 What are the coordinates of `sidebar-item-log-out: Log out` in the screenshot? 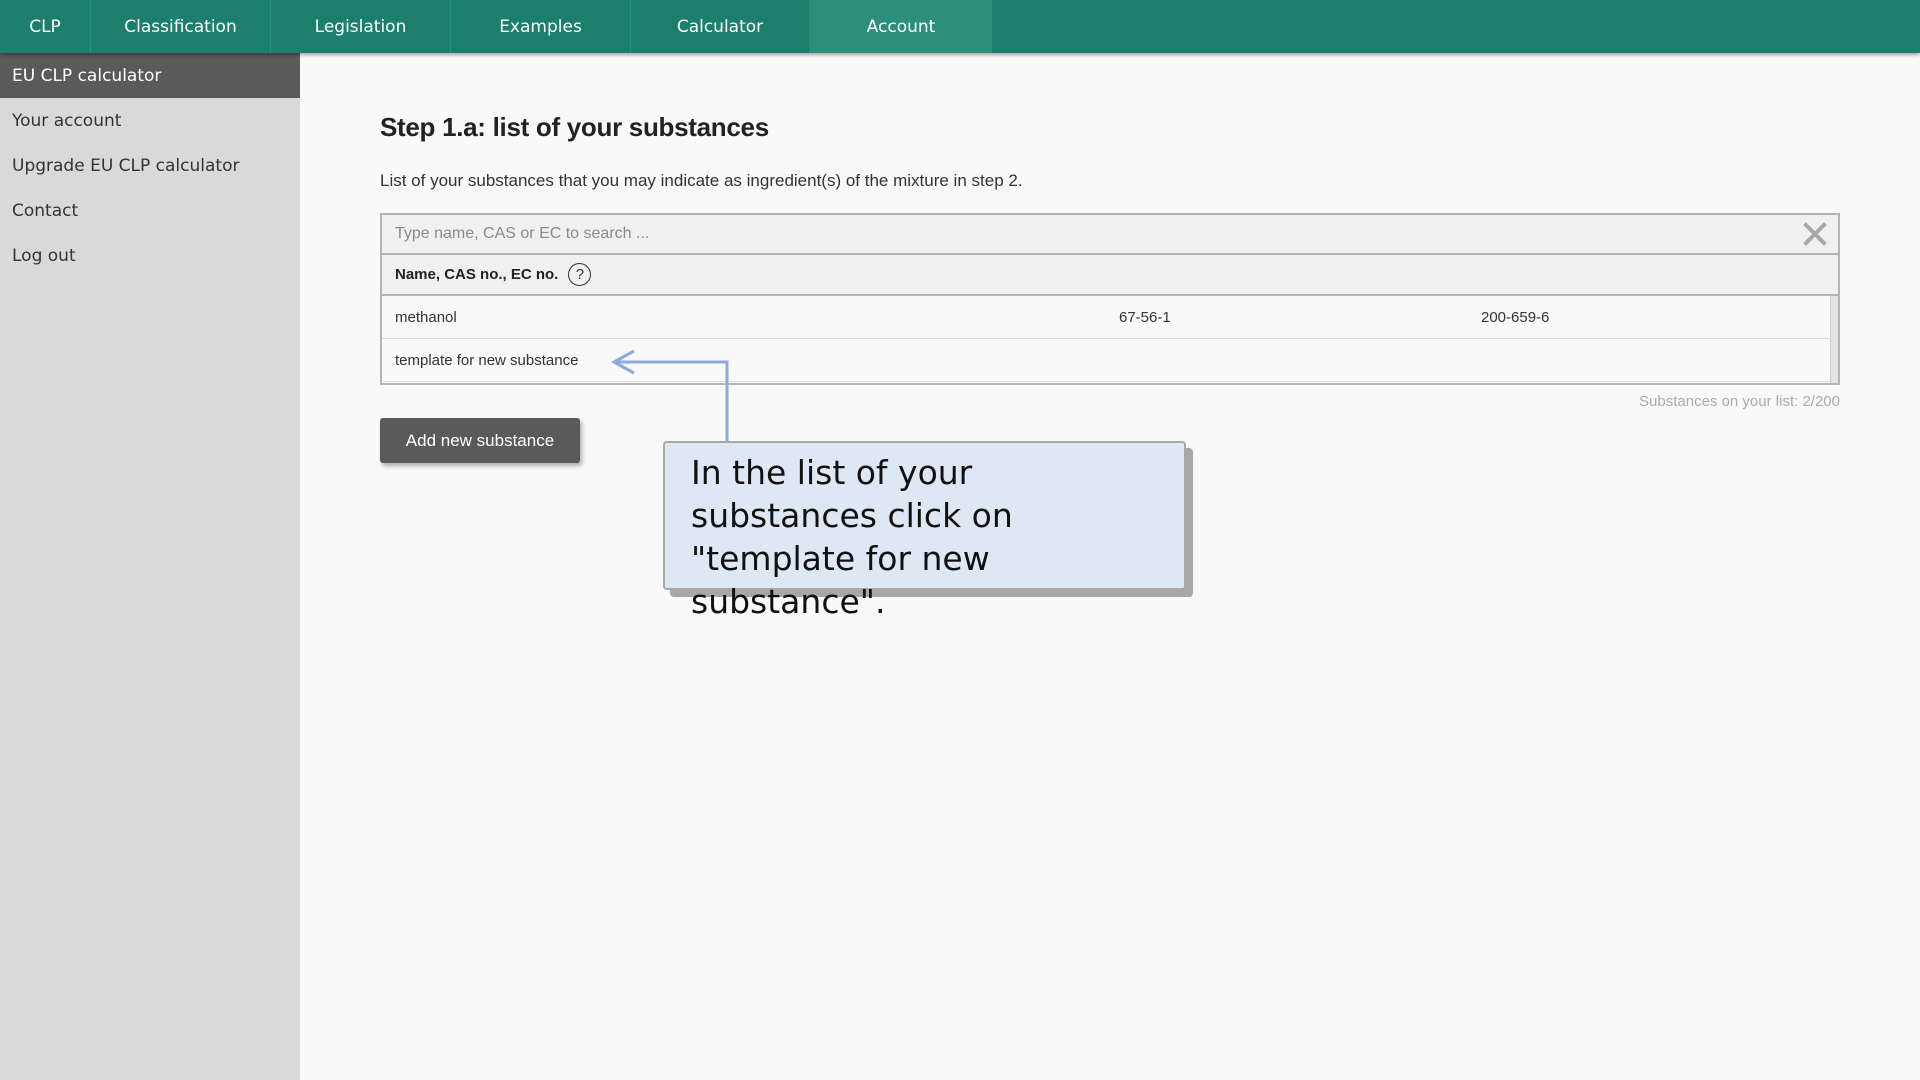 It's located at (150, 255).